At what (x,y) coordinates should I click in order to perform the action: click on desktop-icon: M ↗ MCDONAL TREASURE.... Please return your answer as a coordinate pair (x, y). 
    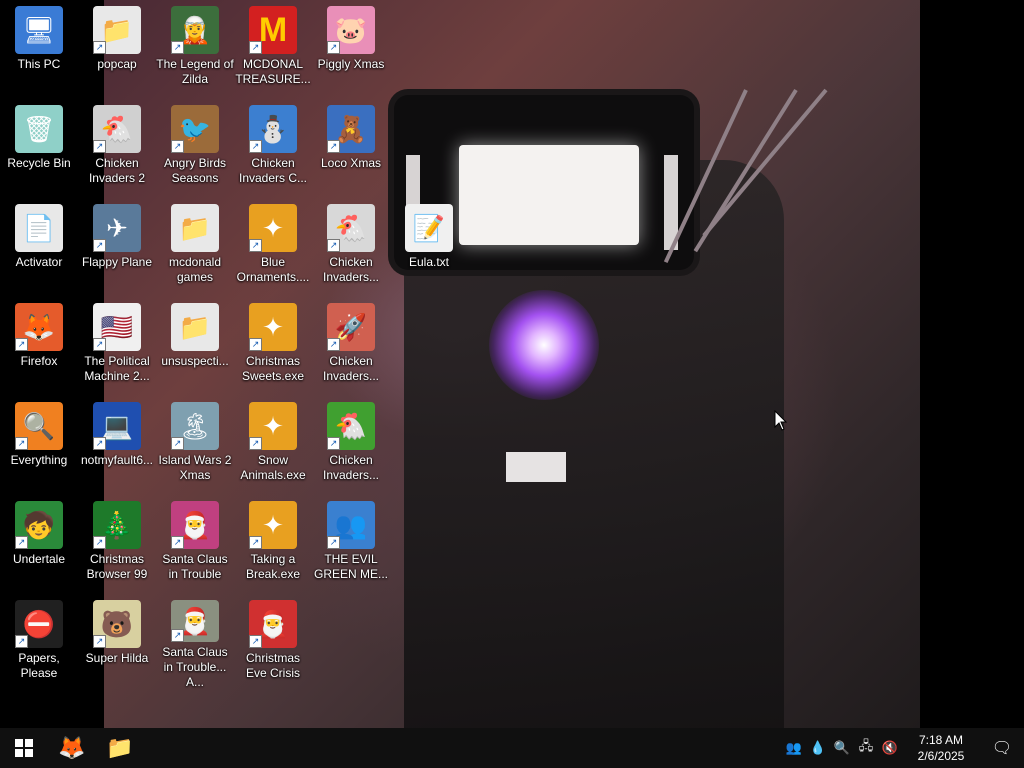
    Looking at the image, I should click on (273, 48).